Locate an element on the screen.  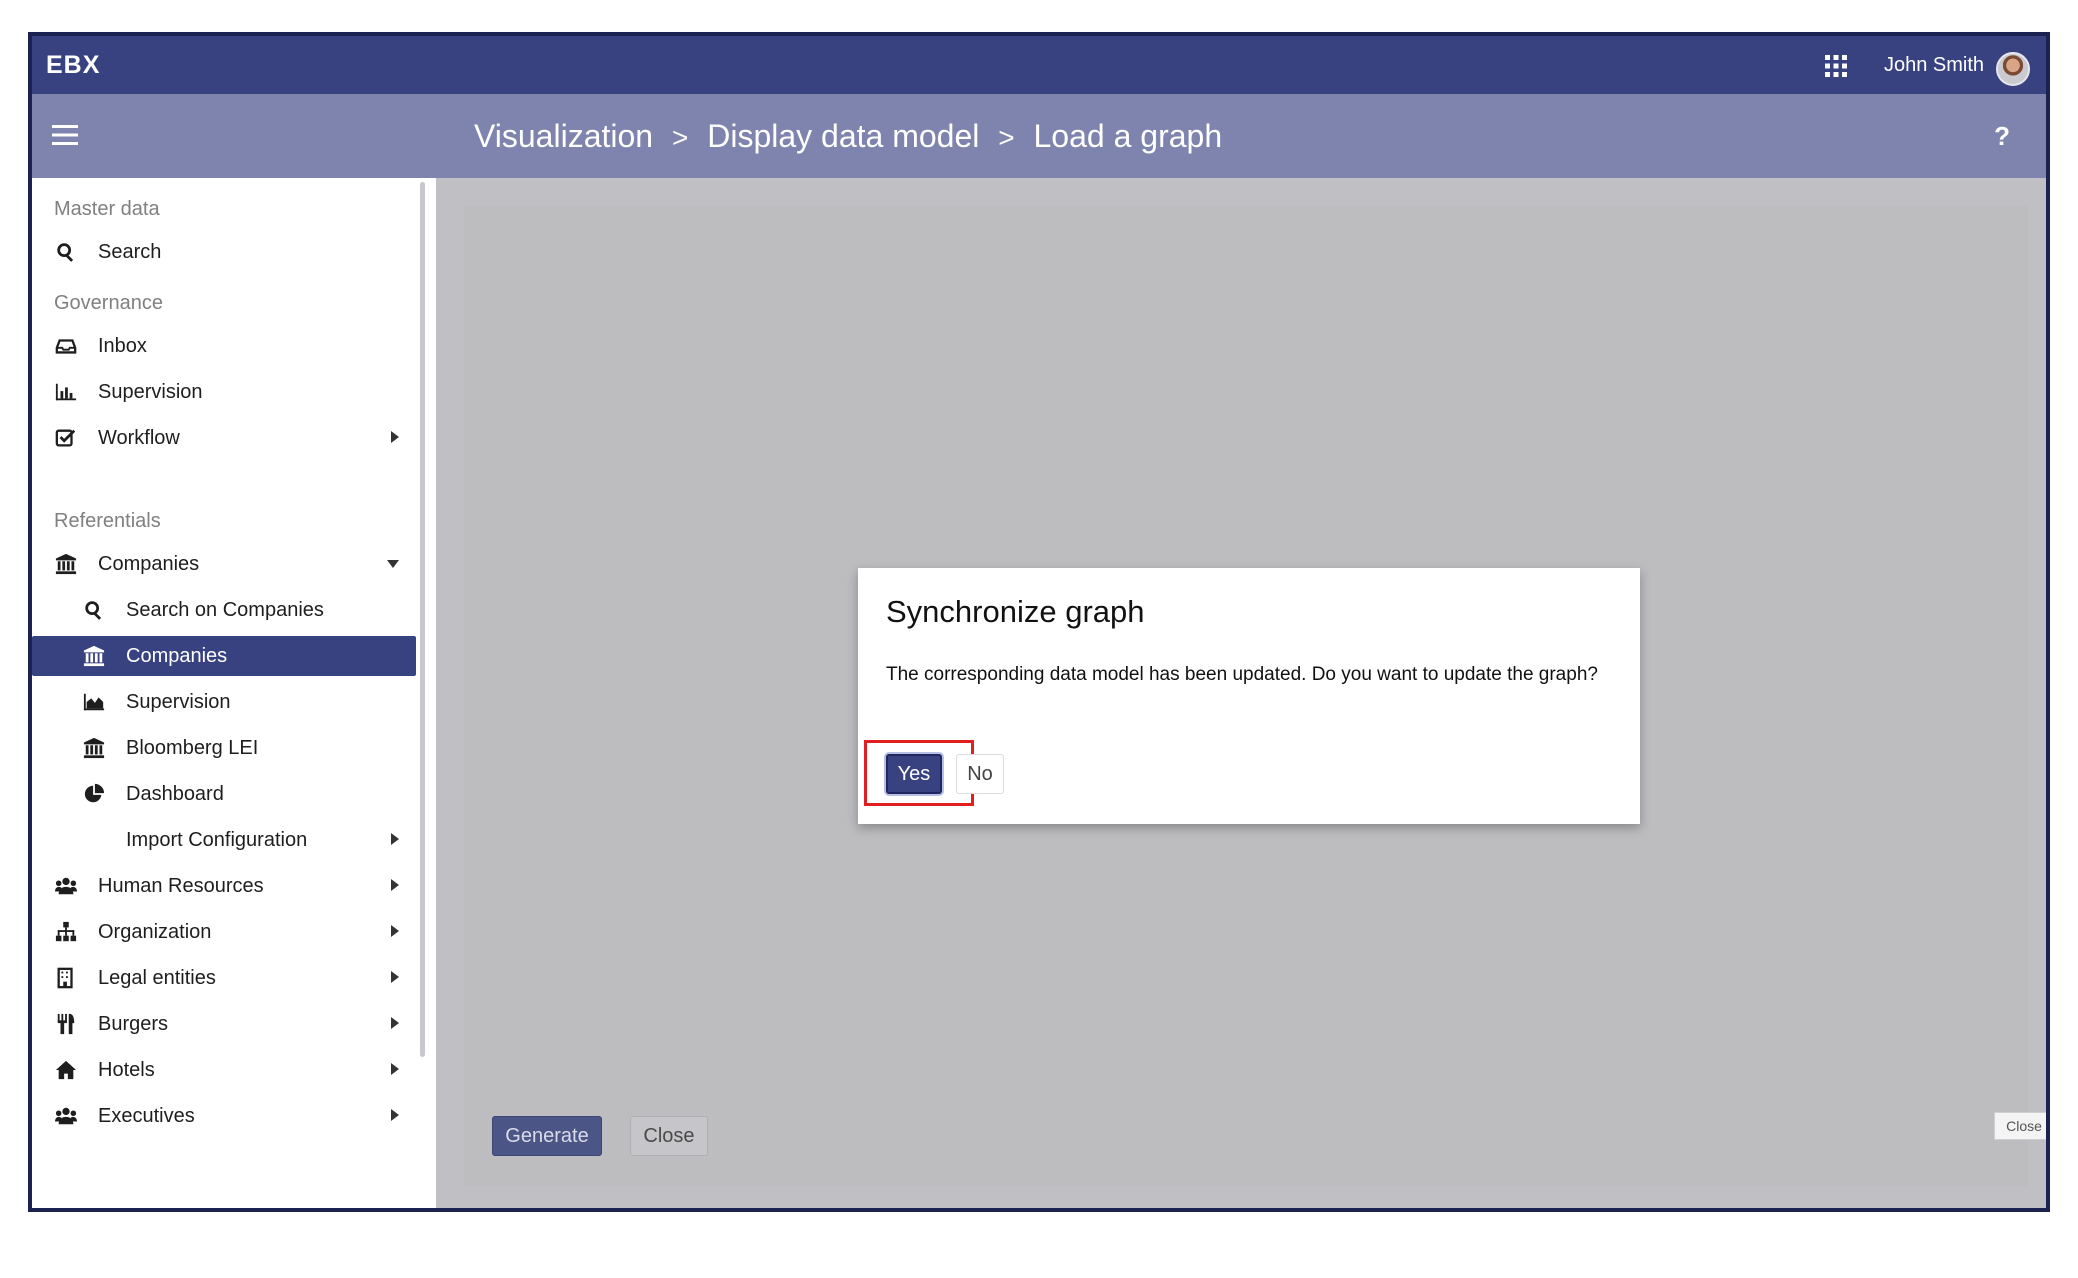
sidebar-item-companies-table: Companies is located at coordinates (224, 656).